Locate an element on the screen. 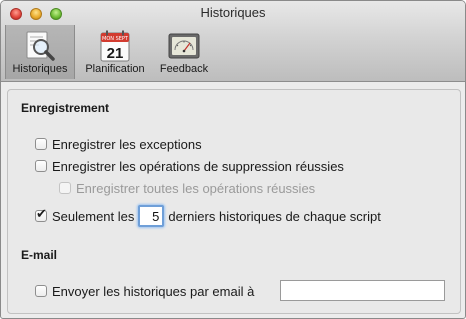 This screenshot has height=319, width=466. email-address-input is located at coordinates (362, 290).